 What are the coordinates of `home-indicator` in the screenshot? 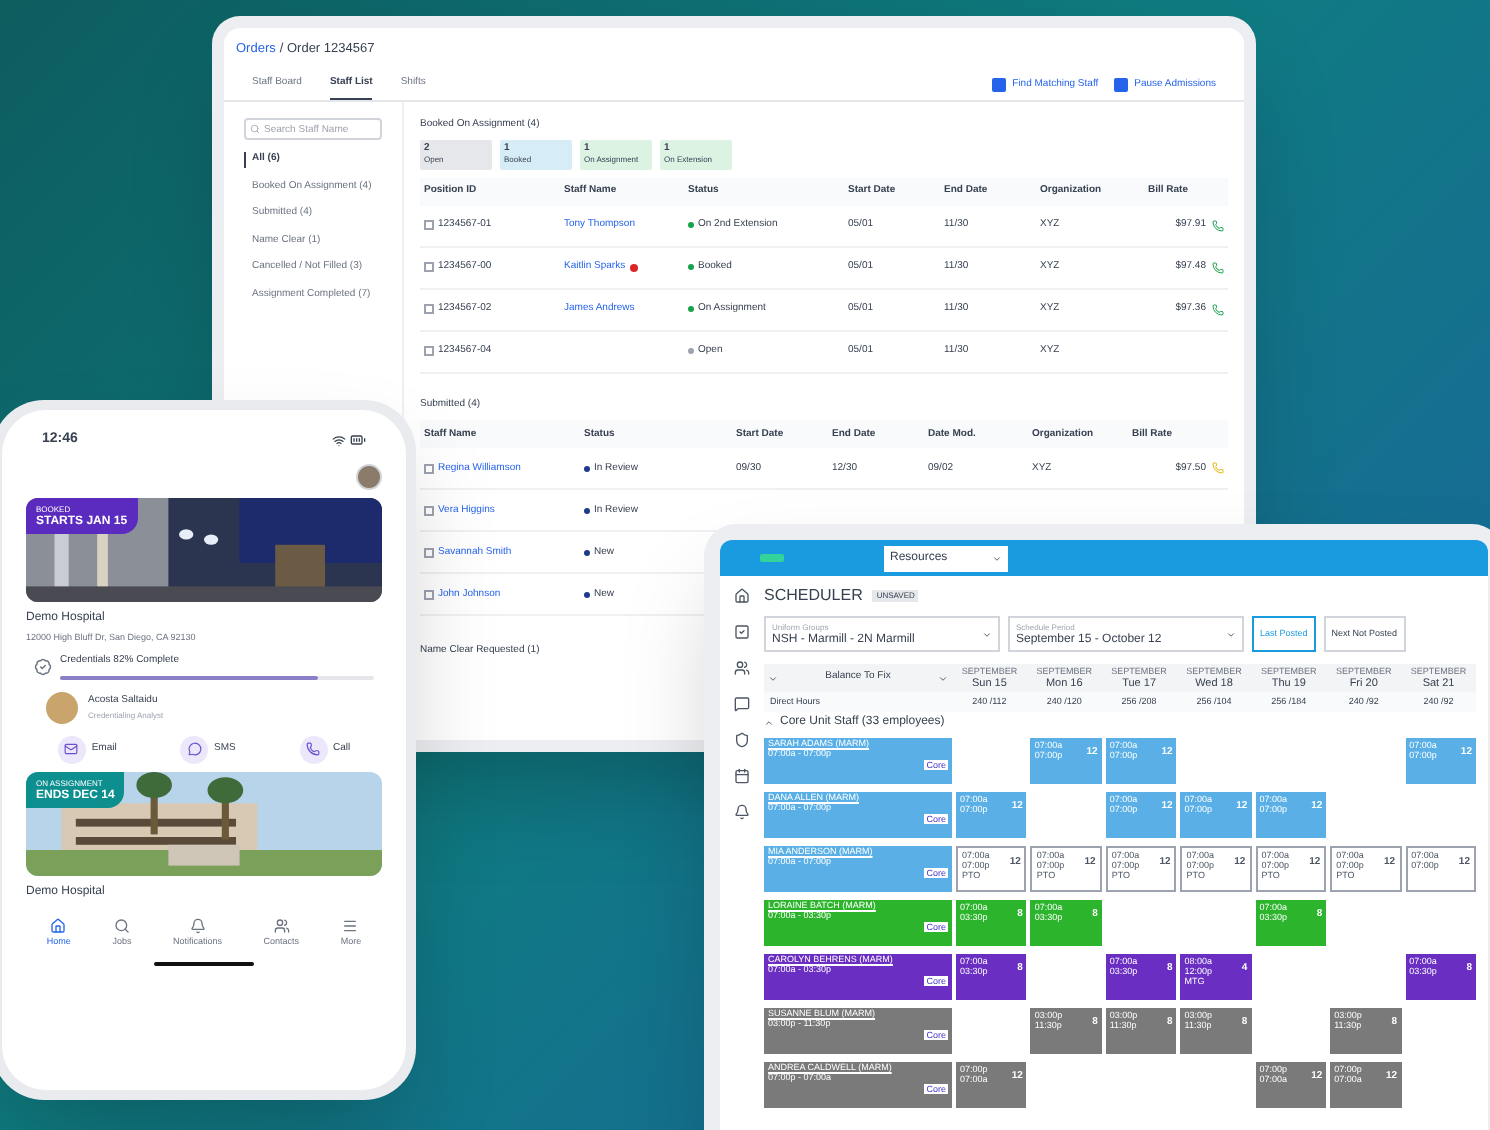 It's located at (204, 963).